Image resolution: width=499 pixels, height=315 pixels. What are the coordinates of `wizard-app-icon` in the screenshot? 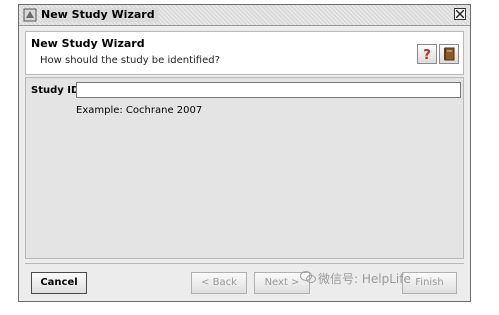 It's located at (30, 15).